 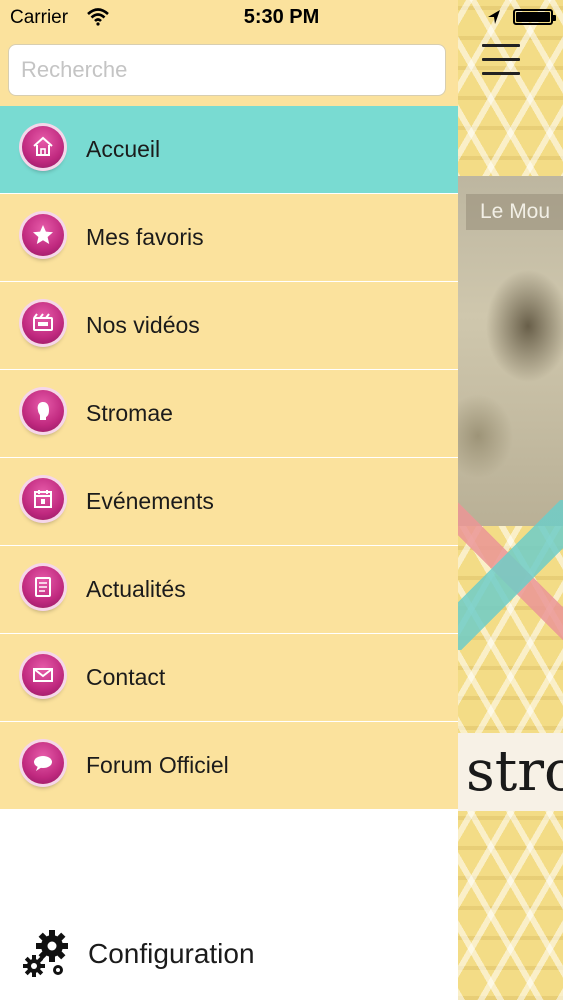 I want to click on search-input, so click(x=227, y=70).